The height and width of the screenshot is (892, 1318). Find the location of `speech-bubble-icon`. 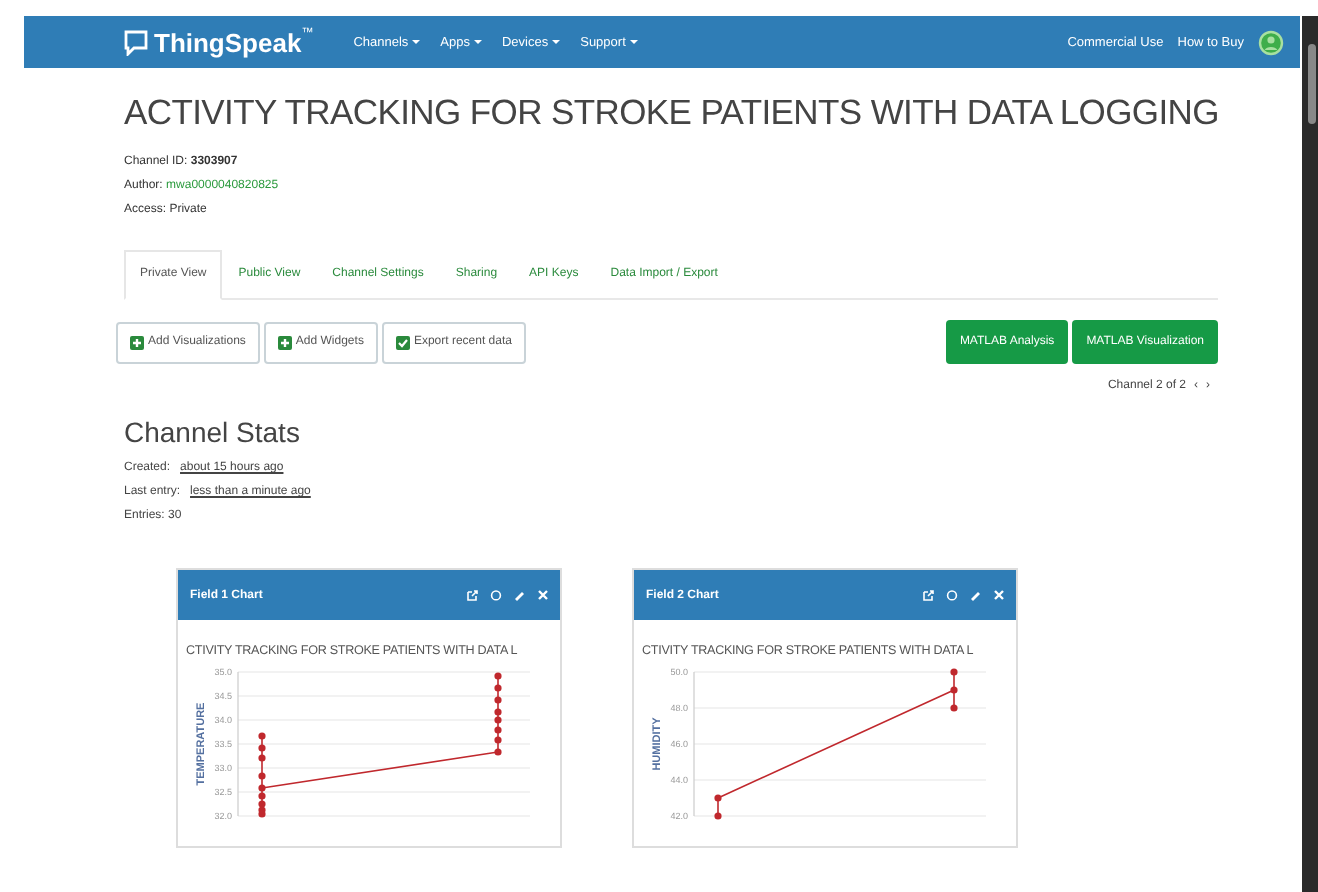

speech-bubble-icon is located at coordinates (136, 42).